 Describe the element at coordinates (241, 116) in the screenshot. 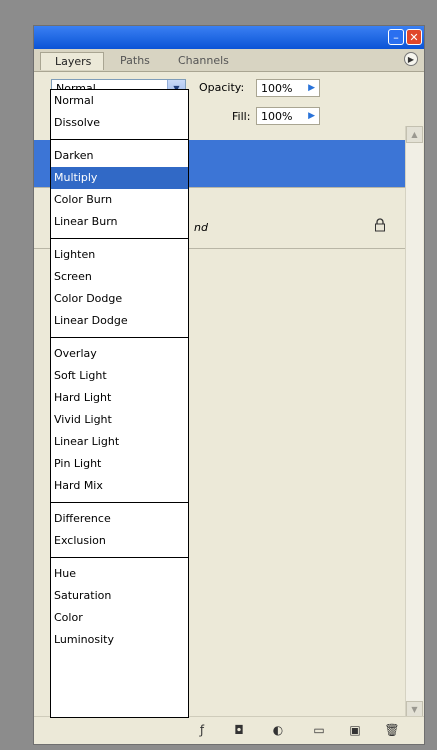

I see `fill-label: Fill:` at that location.